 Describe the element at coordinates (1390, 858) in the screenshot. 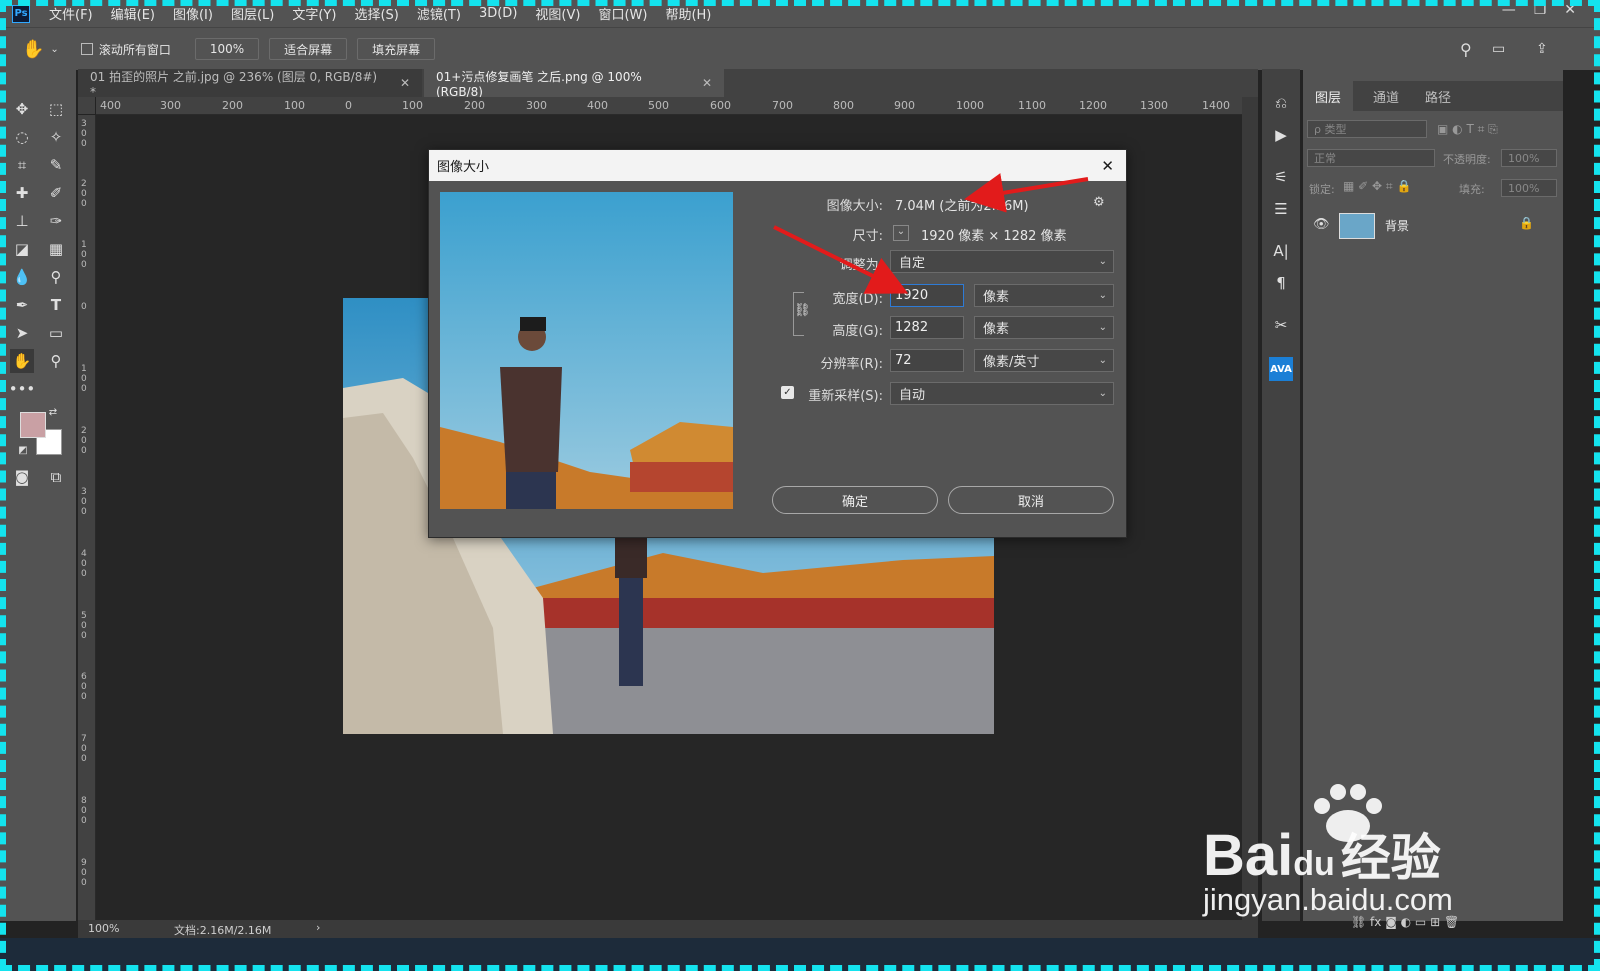

I see `watermark-brand-c: 经验` at that location.